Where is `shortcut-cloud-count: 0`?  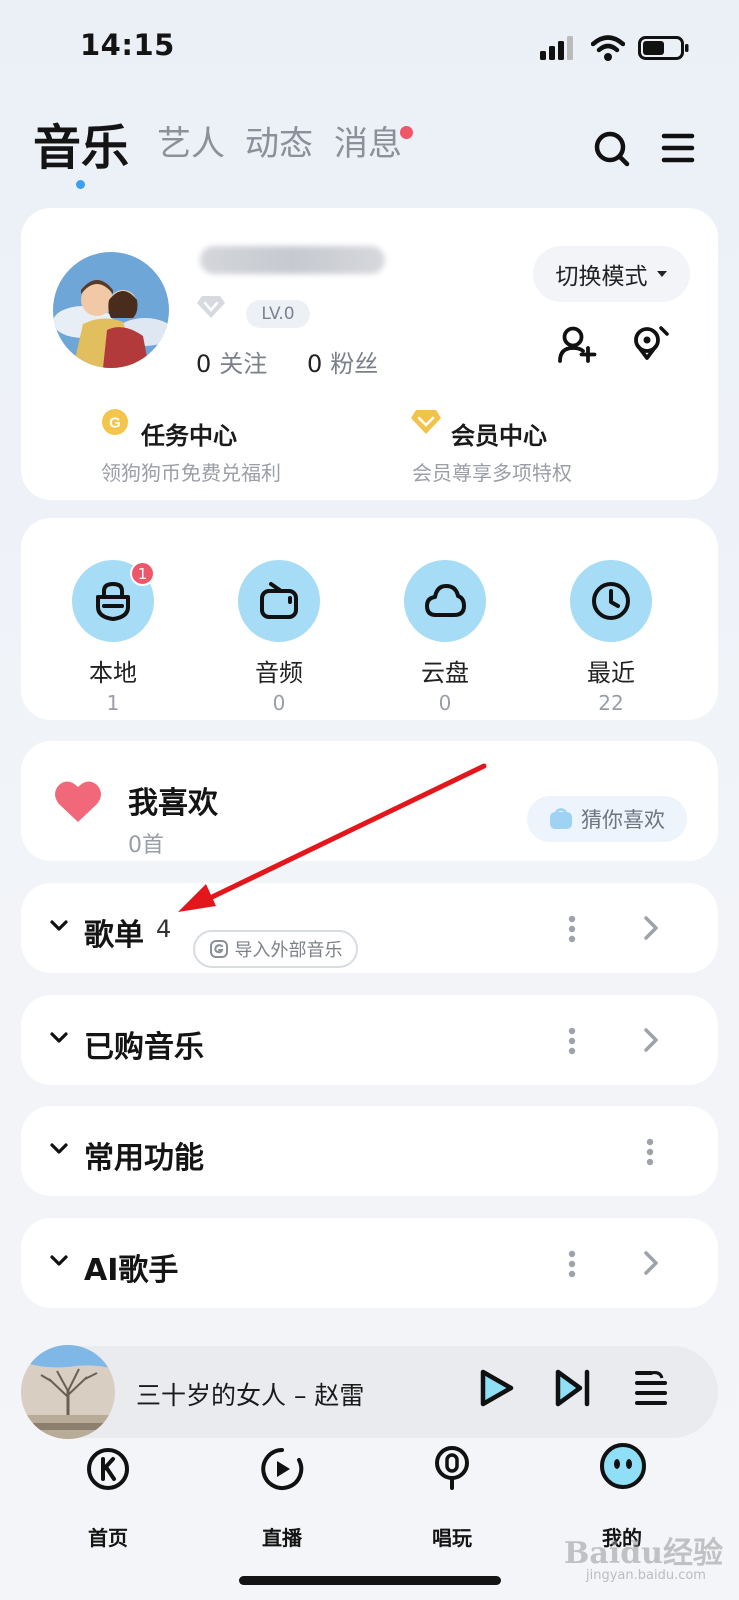 shortcut-cloud-count: 0 is located at coordinates (445, 703).